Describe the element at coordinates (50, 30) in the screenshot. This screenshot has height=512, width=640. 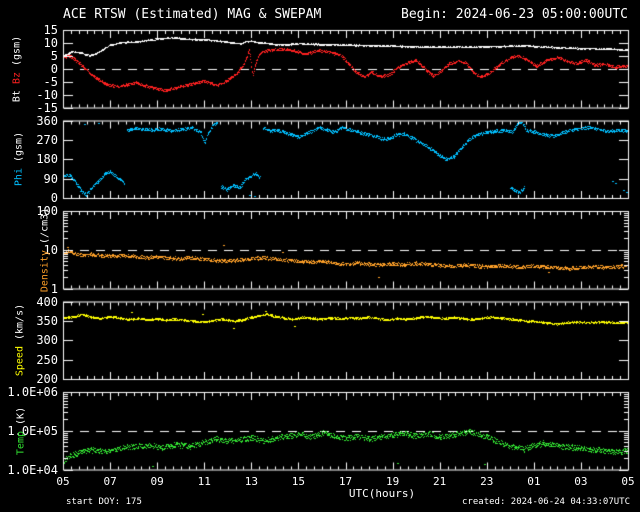
I see `y-tick-label: 15` at that location.